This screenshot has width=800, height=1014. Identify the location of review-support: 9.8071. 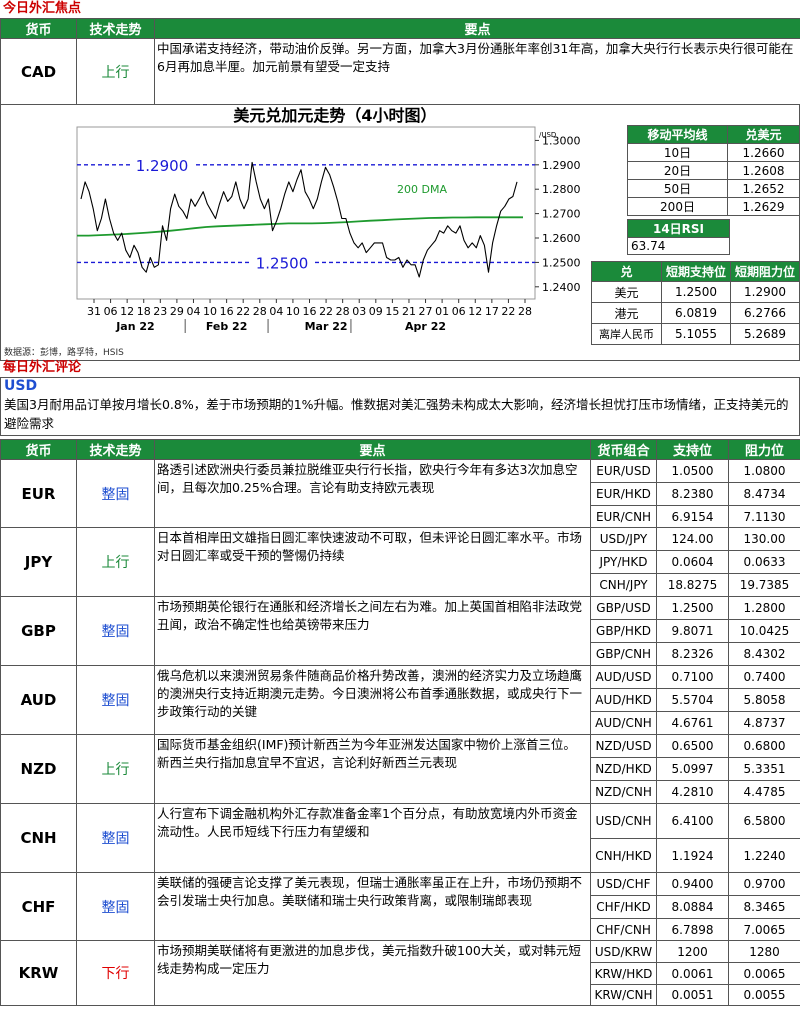
(692, 631).